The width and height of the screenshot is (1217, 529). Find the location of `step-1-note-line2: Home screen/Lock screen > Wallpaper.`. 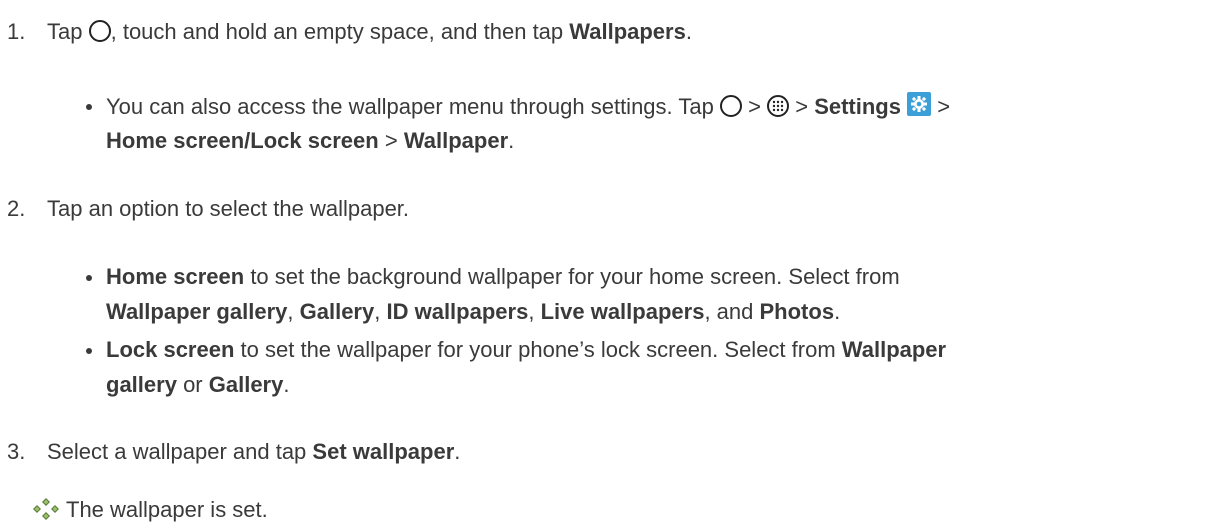

step-1-note-line2: Home screen/Lock screen > Wallpaper. is located at coordinates (310, 140).